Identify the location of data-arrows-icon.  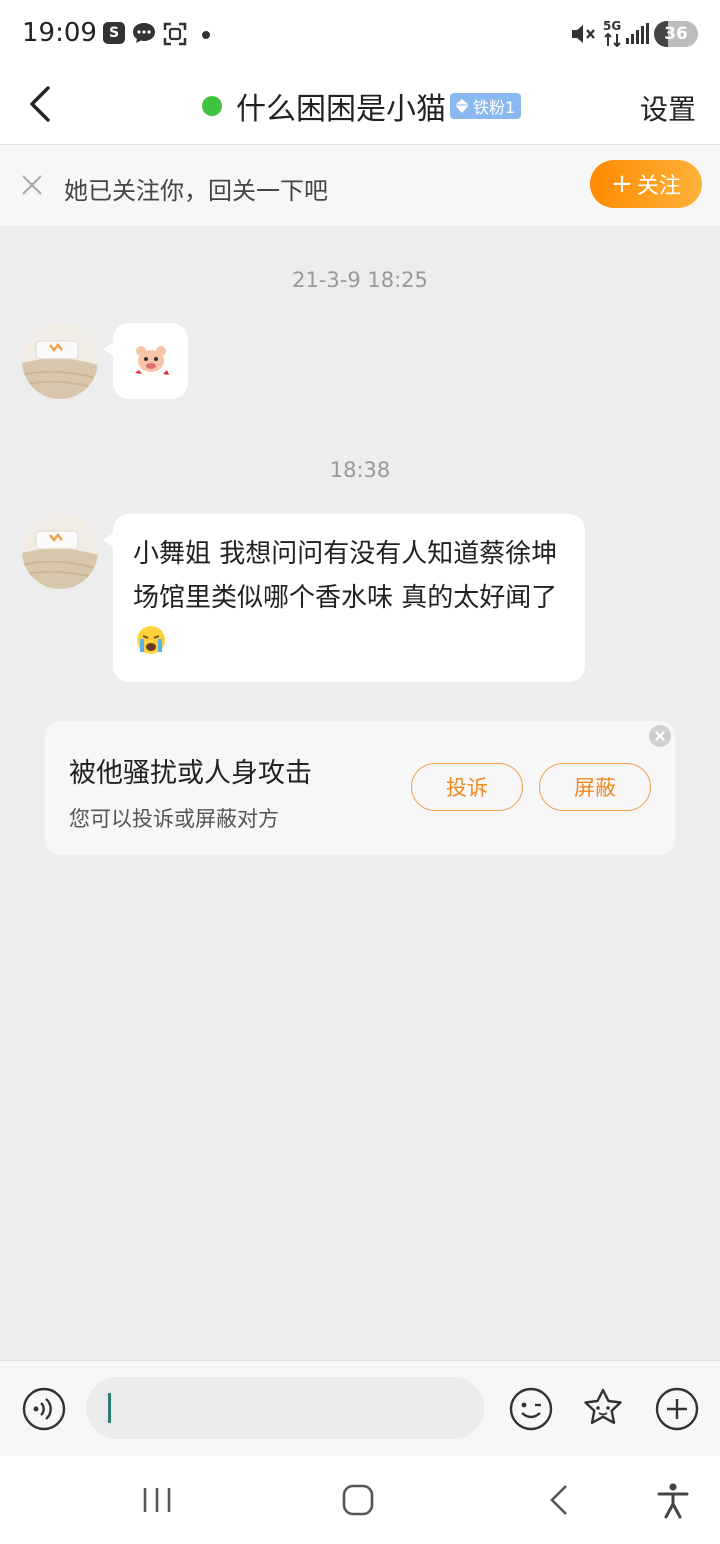
(612, 40).